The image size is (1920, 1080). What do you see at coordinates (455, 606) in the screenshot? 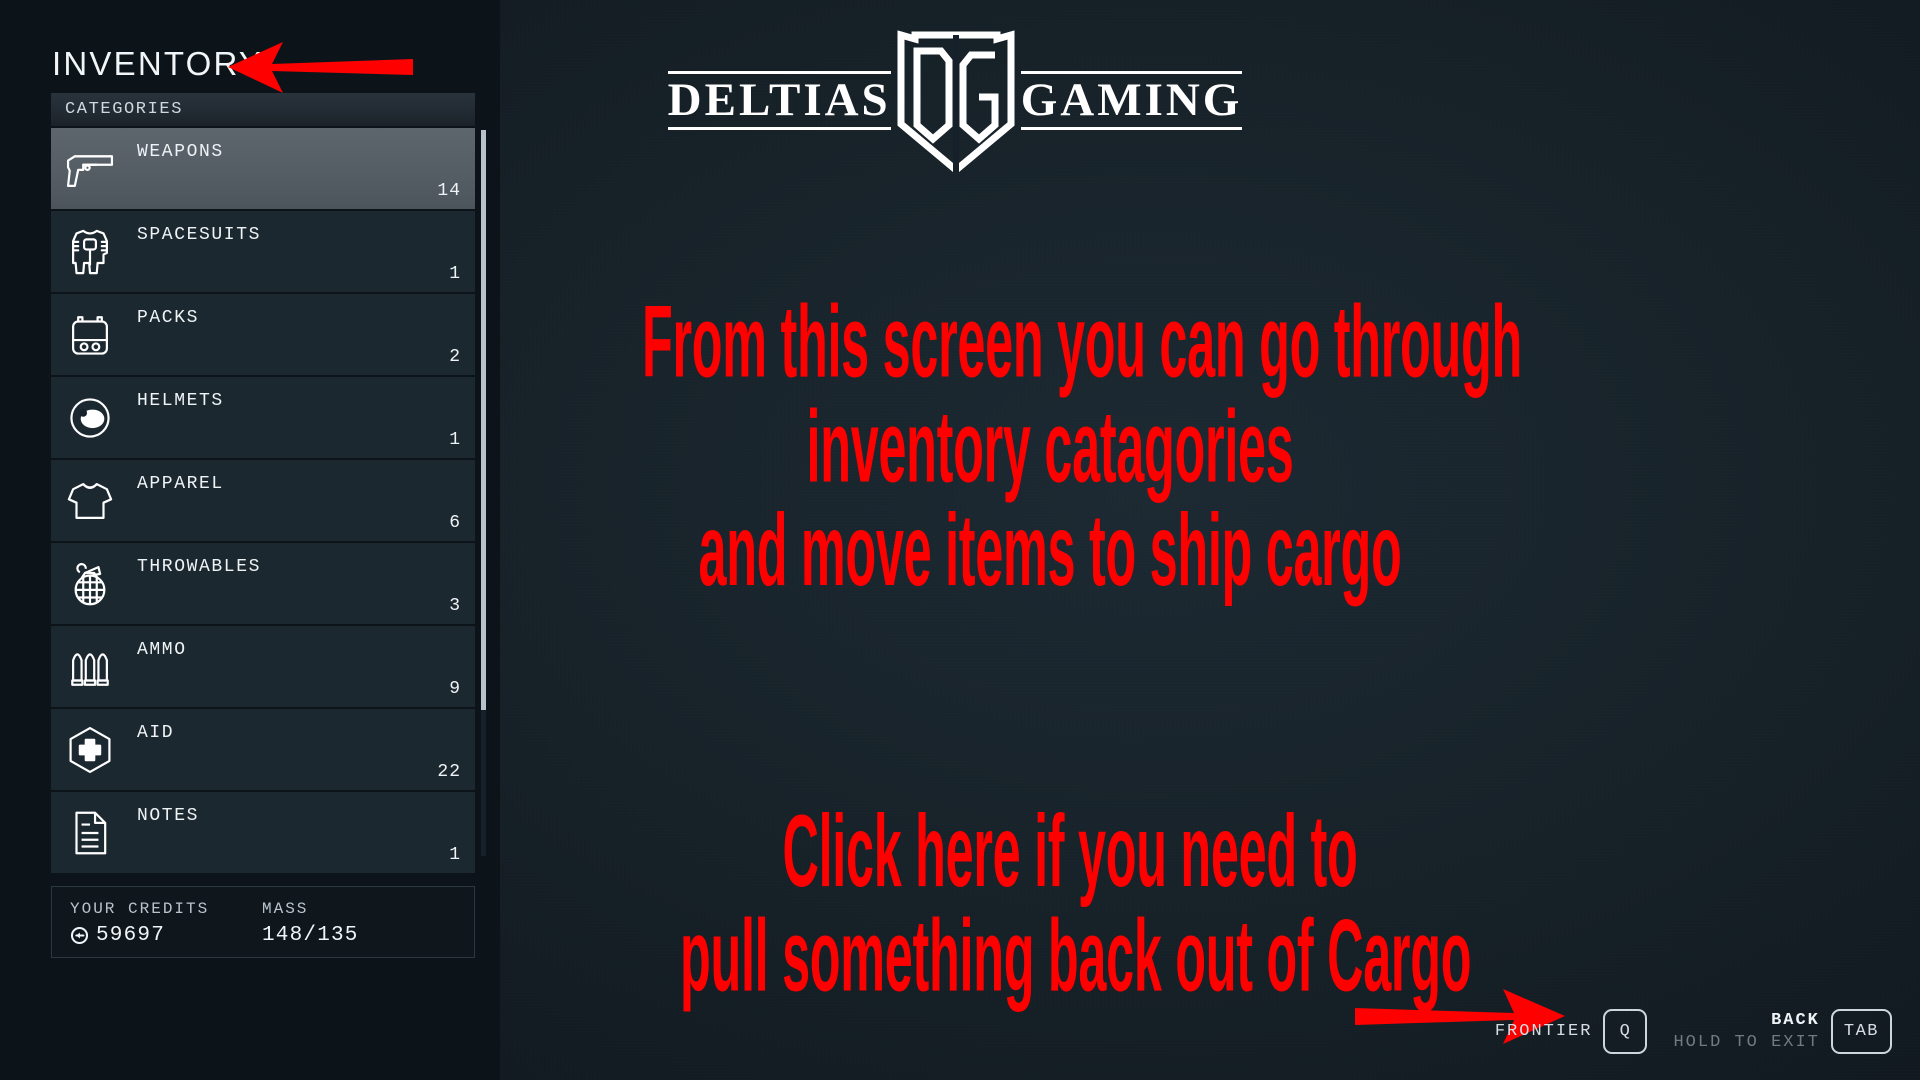
I see `category-count: 3` at bounding box center [455, 606].